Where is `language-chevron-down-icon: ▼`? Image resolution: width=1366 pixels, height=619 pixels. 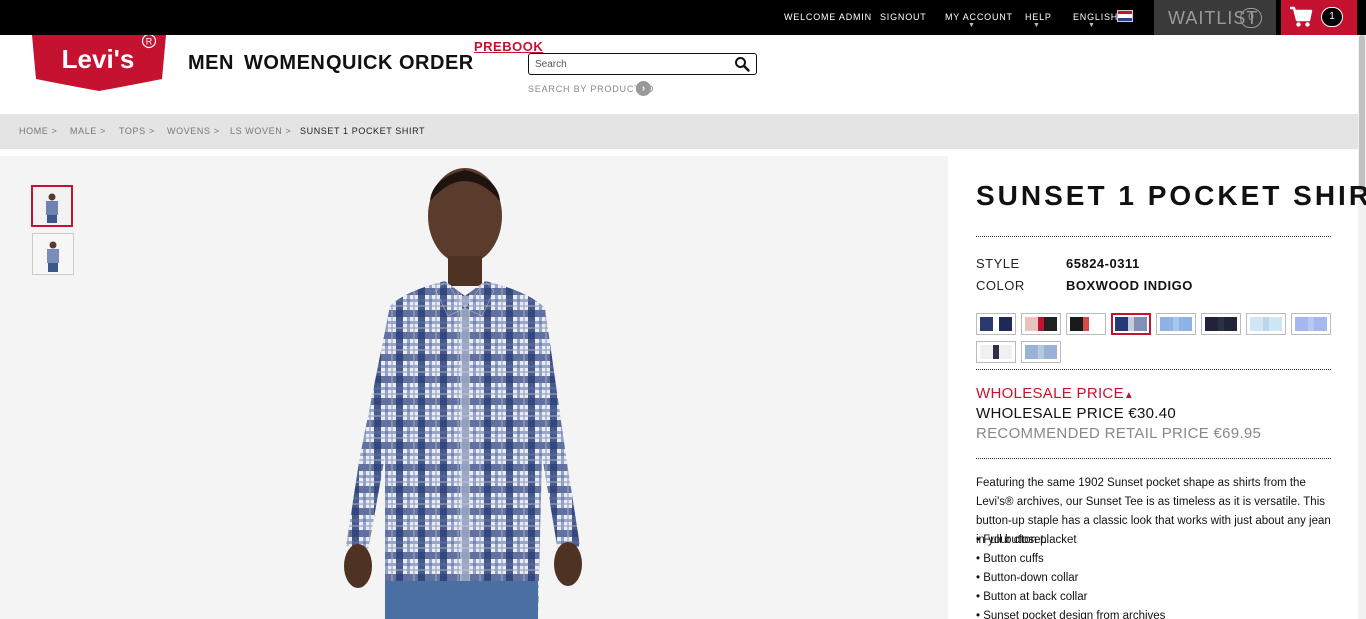 language-chevron-down-icon: ▼ is located at coordinates (1091, 25).